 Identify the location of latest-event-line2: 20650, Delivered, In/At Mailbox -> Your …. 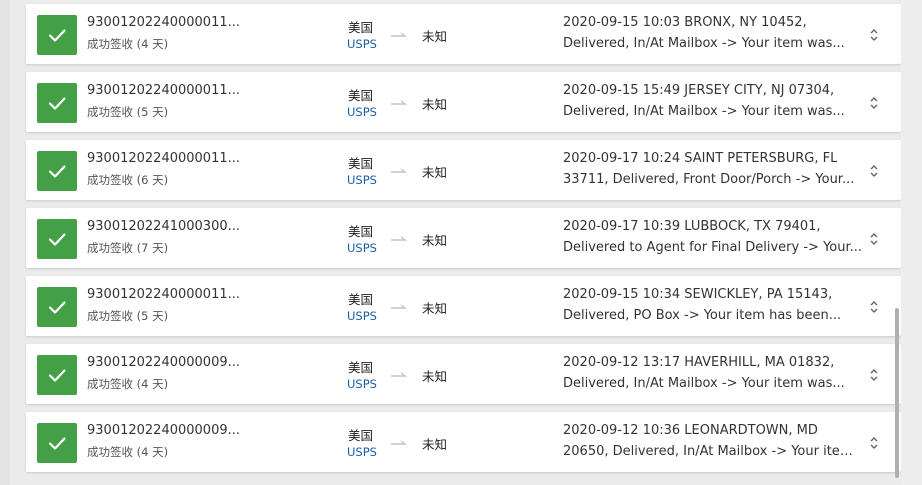
(713, 451).